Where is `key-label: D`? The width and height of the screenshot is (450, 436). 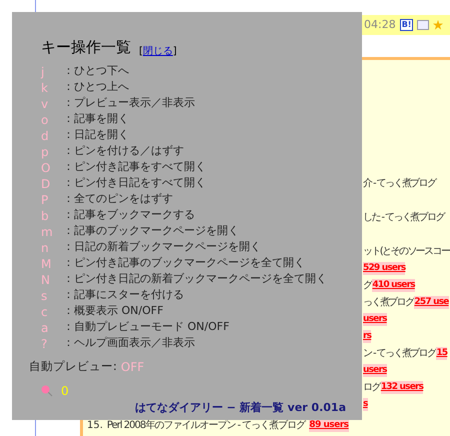
key-label: D is located at coordinates (46, 184).